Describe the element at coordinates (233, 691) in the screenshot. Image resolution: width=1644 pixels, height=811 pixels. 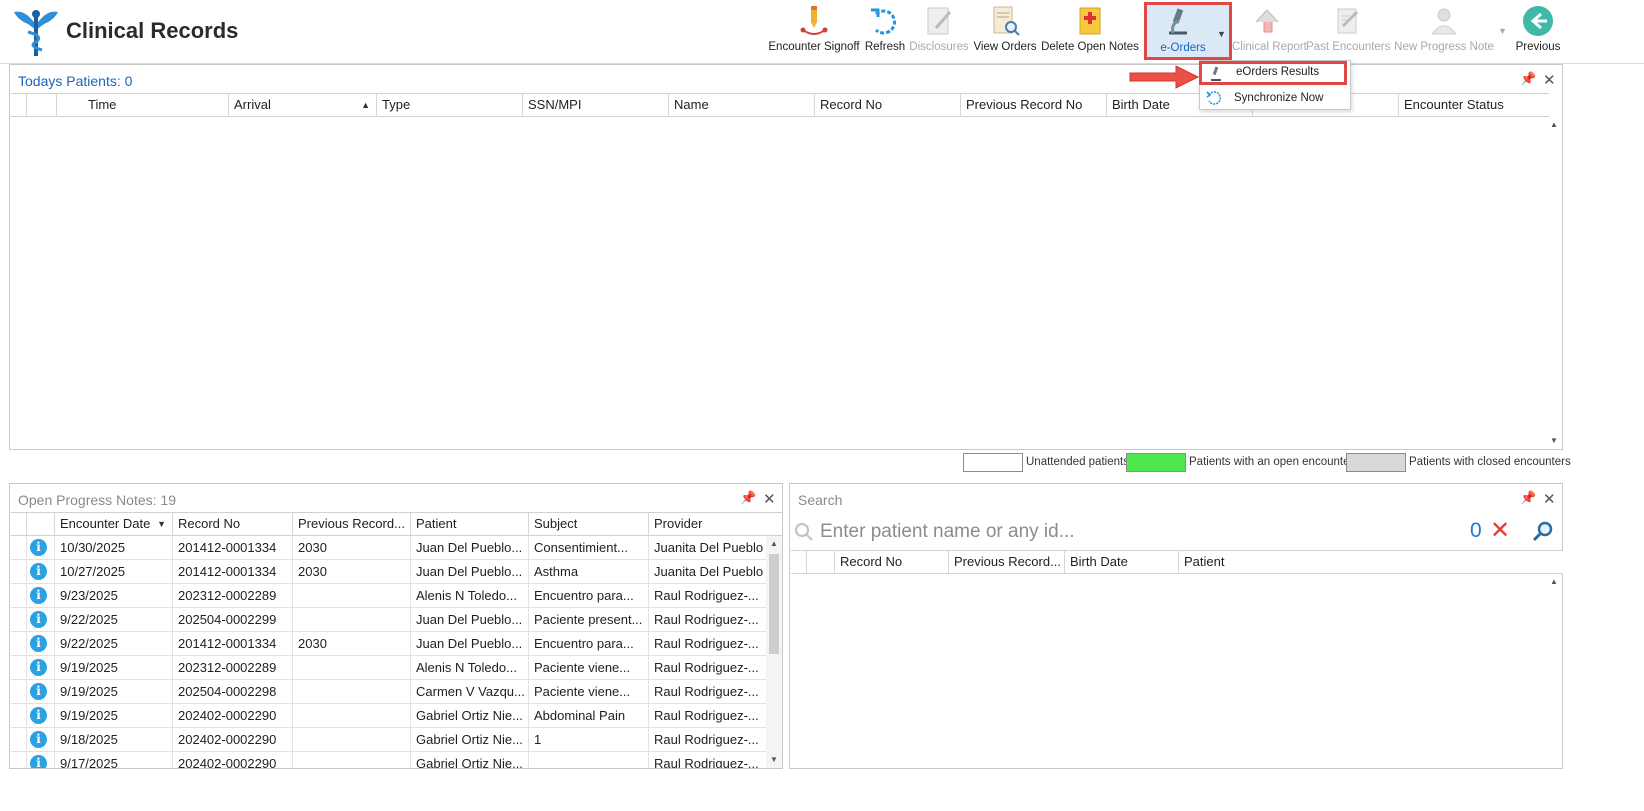
I see `table-cell: 202504-0002298` at that location.